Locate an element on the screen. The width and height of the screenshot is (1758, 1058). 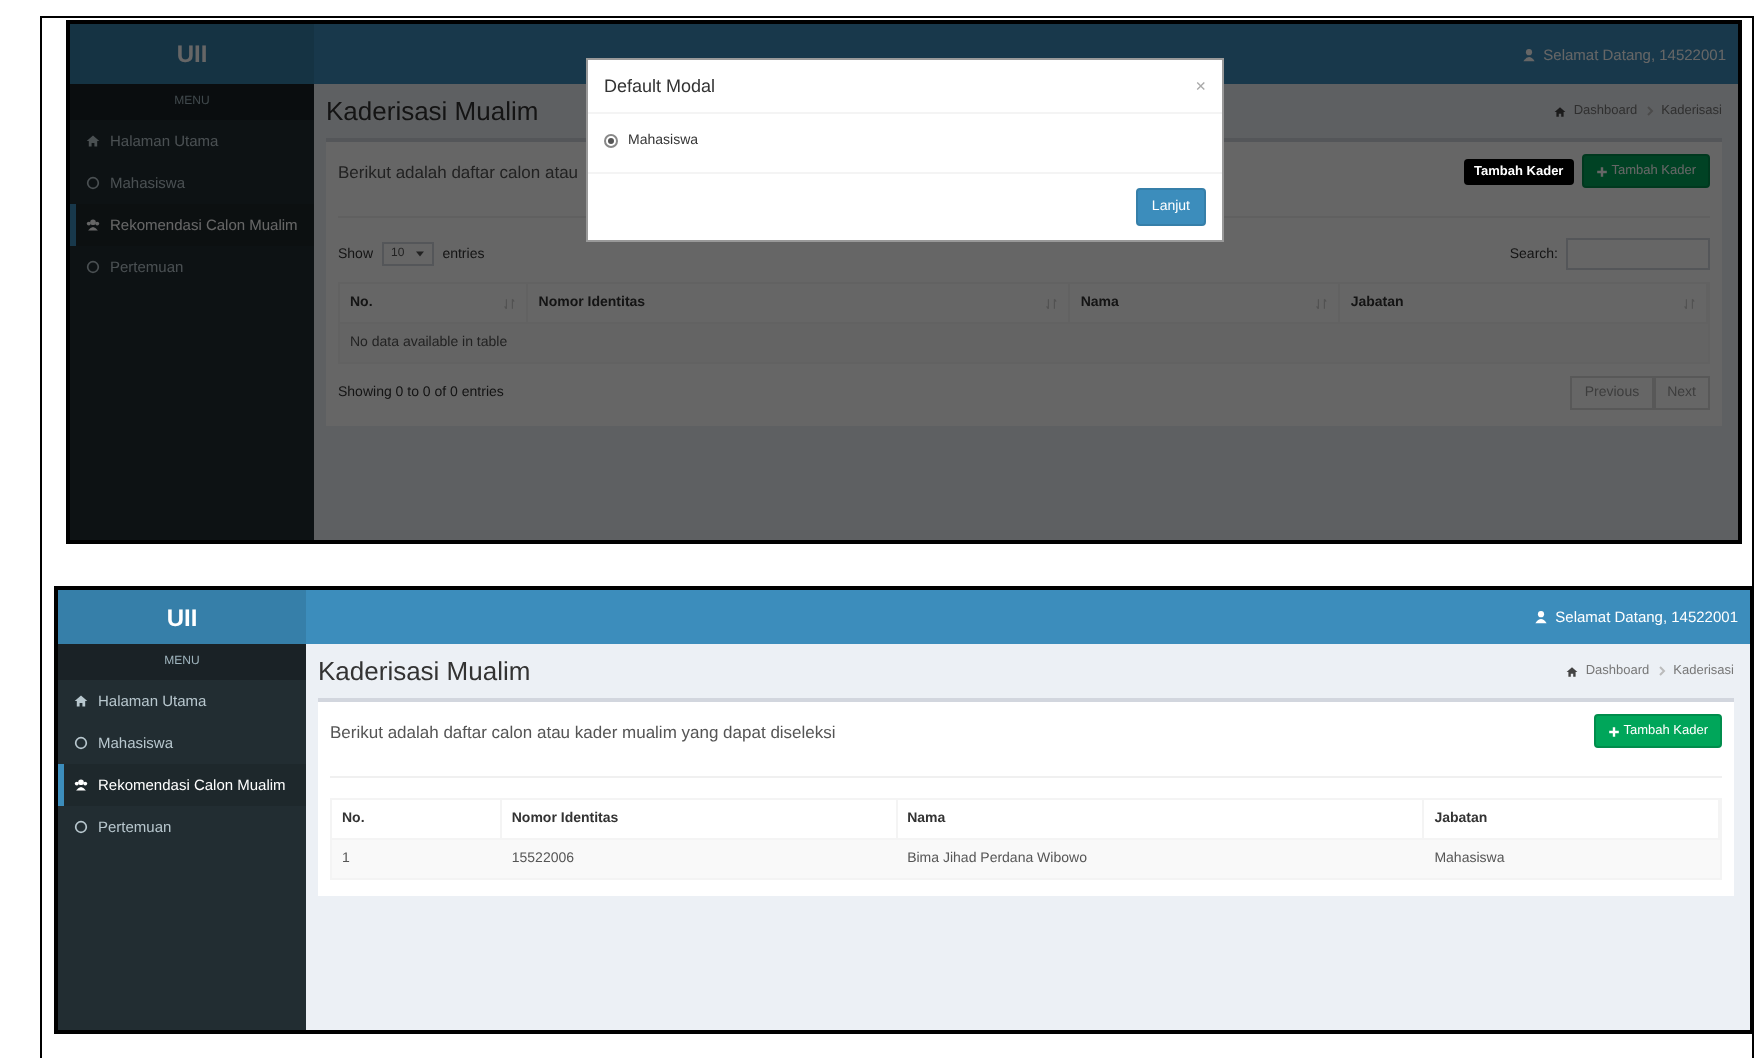
modal-title: Default Modal is located at coordinates (660, 86).